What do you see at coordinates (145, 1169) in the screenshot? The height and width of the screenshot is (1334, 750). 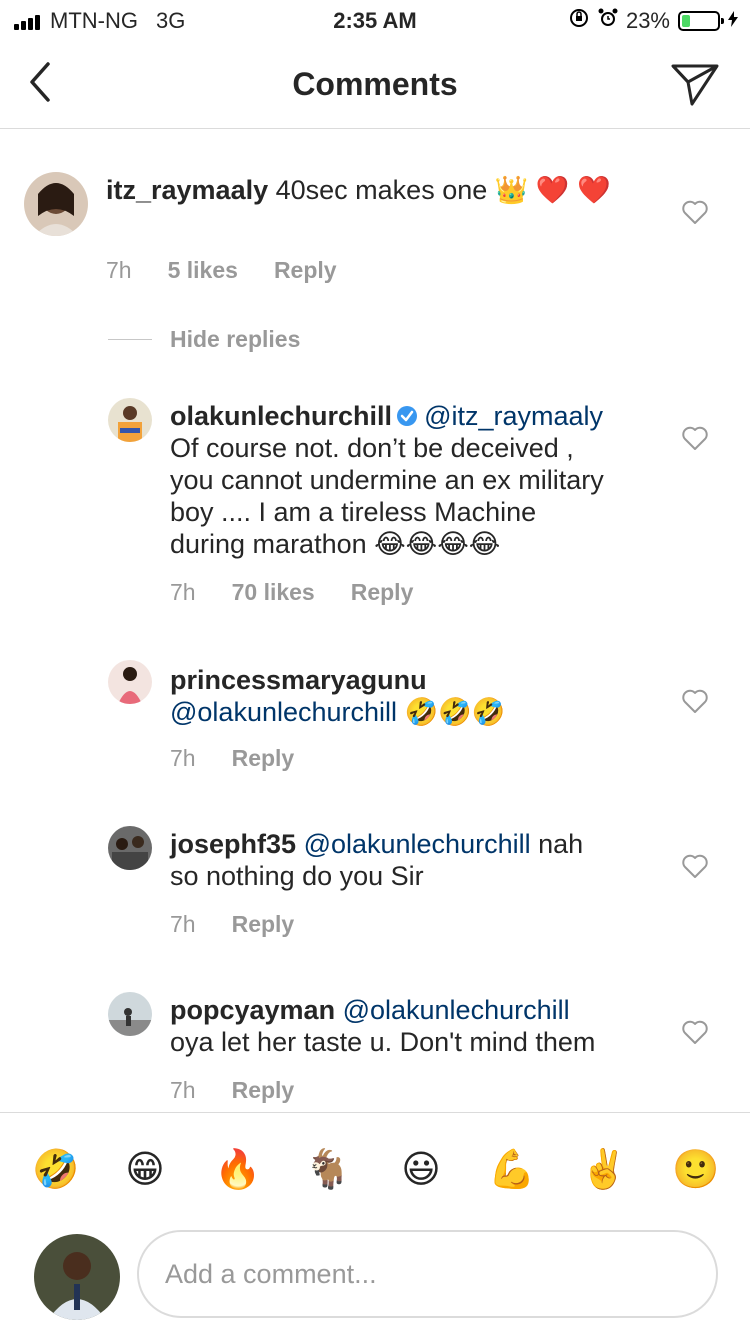 I see `emoji-grin-button: 😁` at bounding box center [145, 1169].